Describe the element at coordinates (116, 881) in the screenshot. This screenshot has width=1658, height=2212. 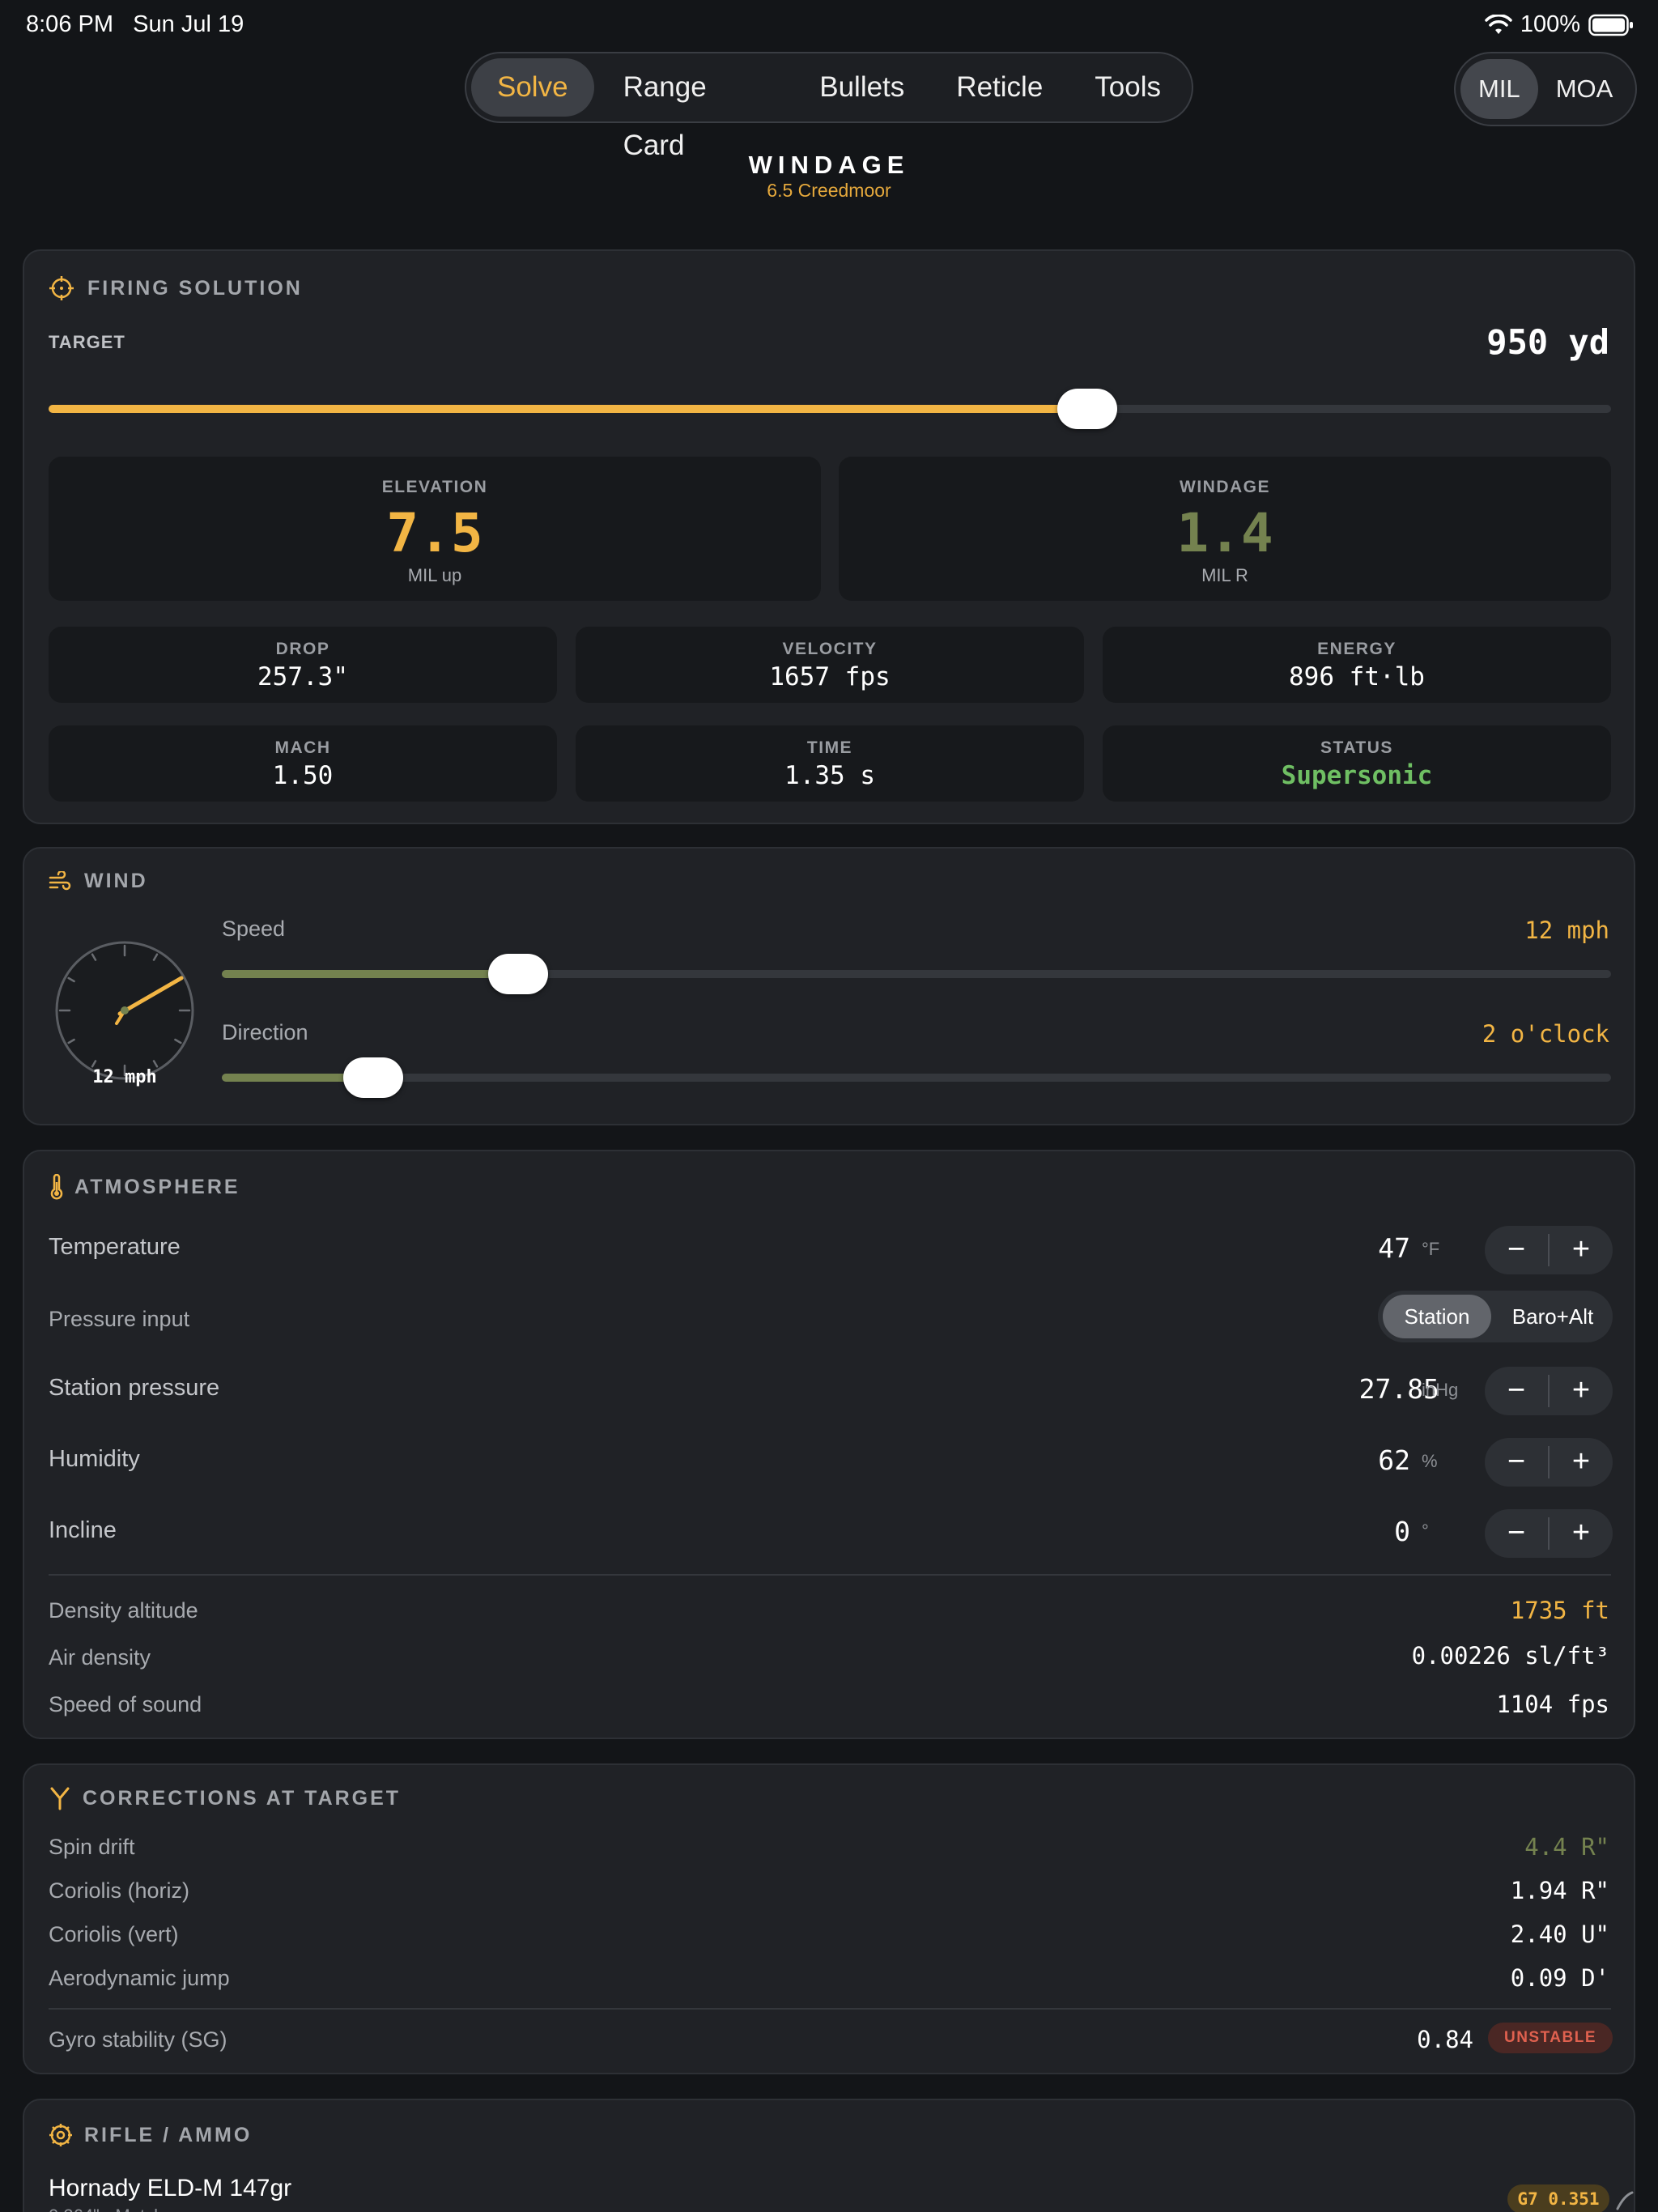
I see `wind-title: WIND` at that location.